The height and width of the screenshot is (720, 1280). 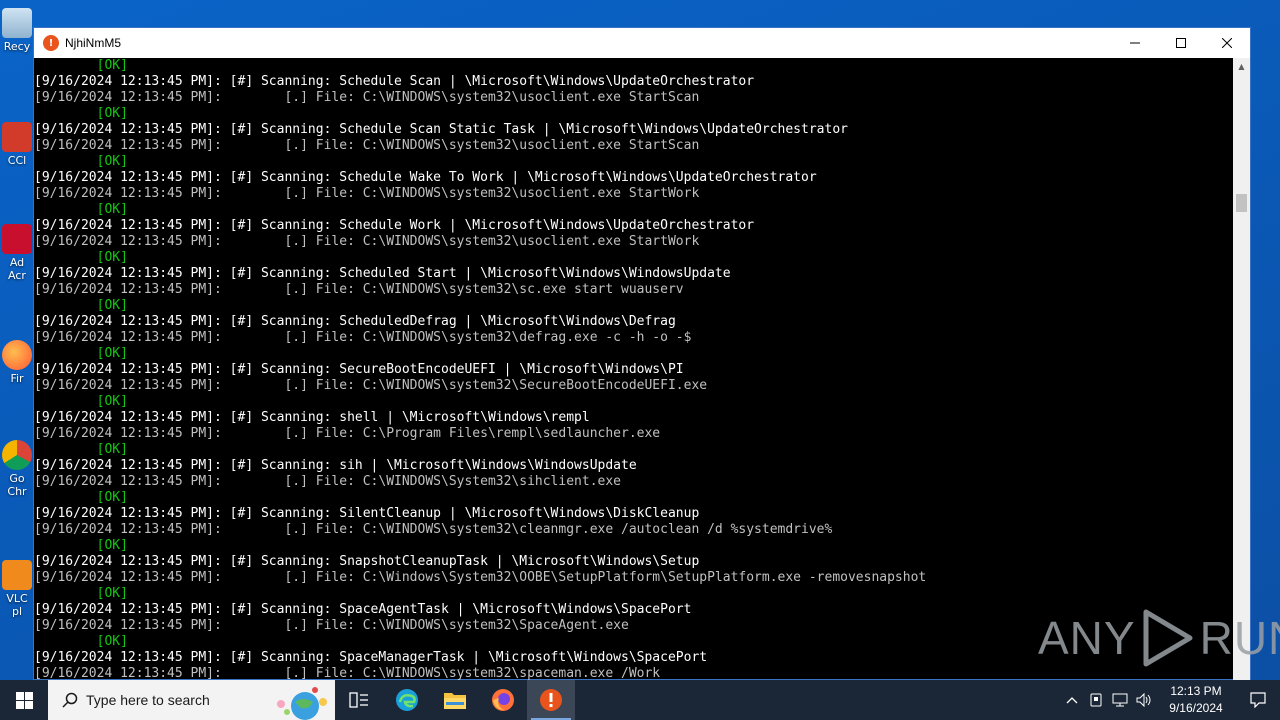 I want to click on minimize-button, so click(x=1135, y=43).